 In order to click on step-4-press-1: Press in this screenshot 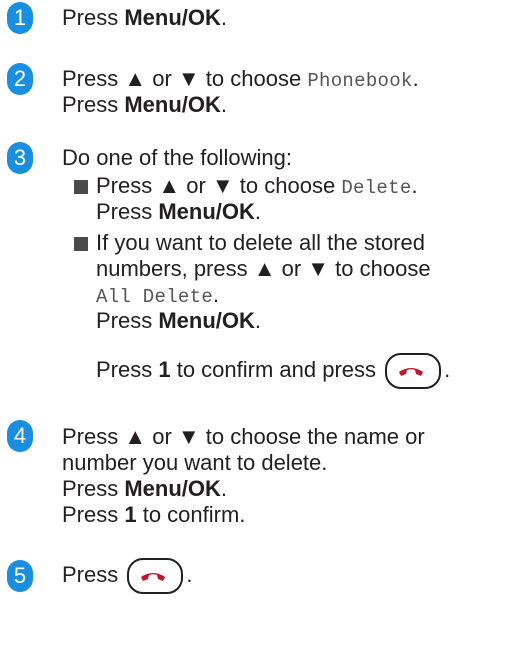, I will do `click(93, 514)`.